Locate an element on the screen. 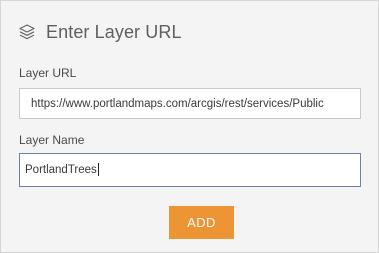 This screenshot has height=253, width=379. layer-url-label: Layer URL is located at coordinates (48, 73).